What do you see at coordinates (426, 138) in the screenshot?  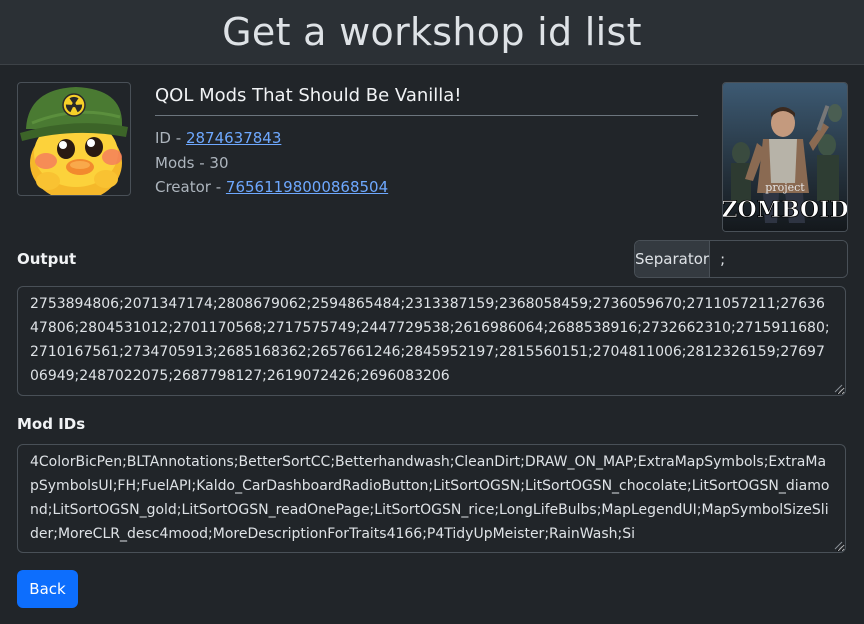 I see `collection-id-row: ID - 2874637843` at bounding box center [426, 138].